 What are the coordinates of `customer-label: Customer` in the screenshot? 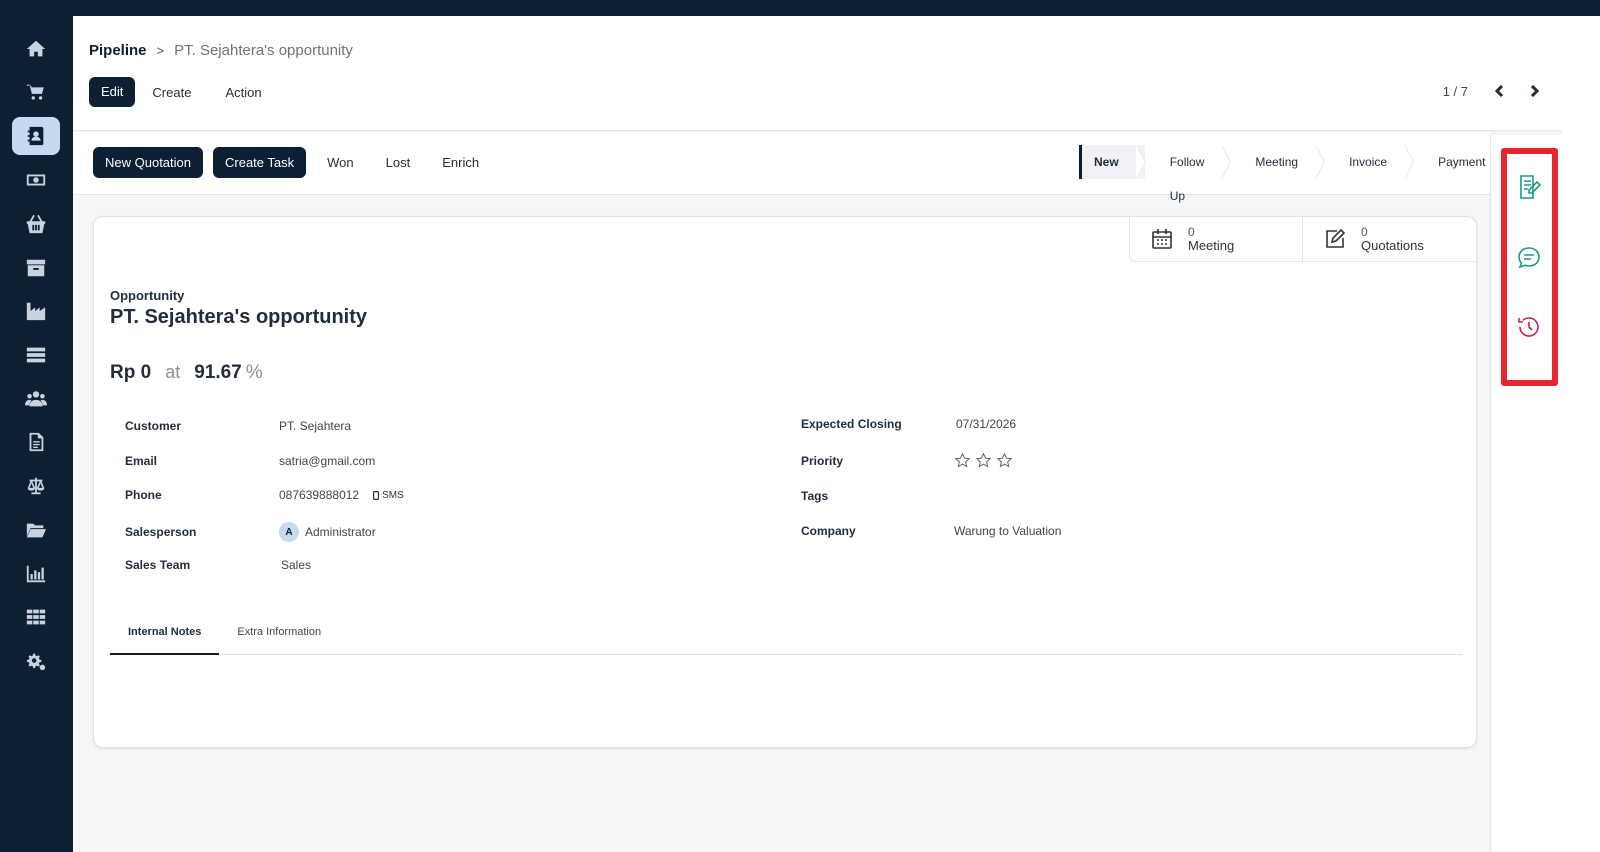 It's located at (153, 426).